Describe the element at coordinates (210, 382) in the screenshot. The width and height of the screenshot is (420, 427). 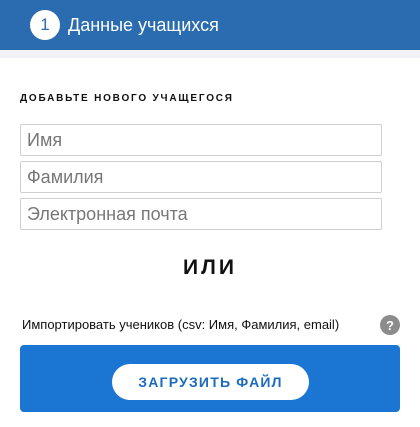
I see `upload-file-button: ЗАГРУЗИТЬ ФАЙЛ` at that location.